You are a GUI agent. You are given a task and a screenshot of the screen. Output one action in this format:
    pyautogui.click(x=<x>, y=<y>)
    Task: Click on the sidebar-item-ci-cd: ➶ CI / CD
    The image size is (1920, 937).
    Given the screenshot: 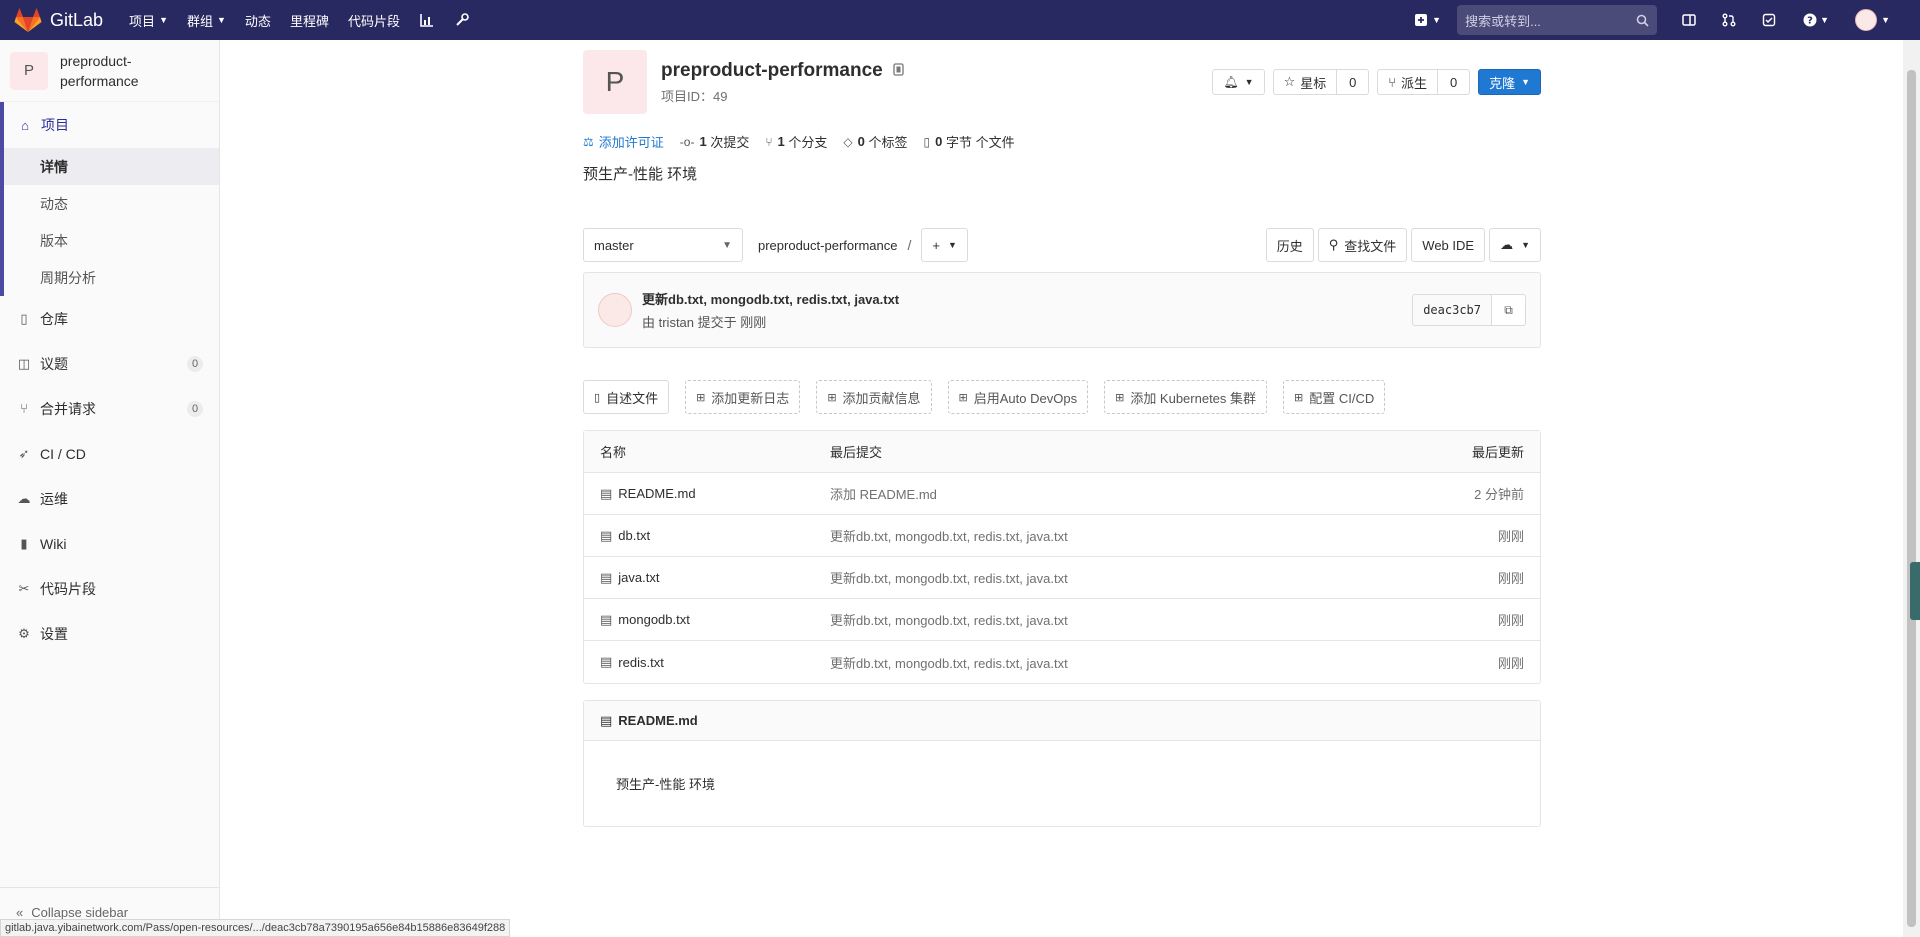 What is the action you would take?
    pyautogui.click(x=109, y=453)
    